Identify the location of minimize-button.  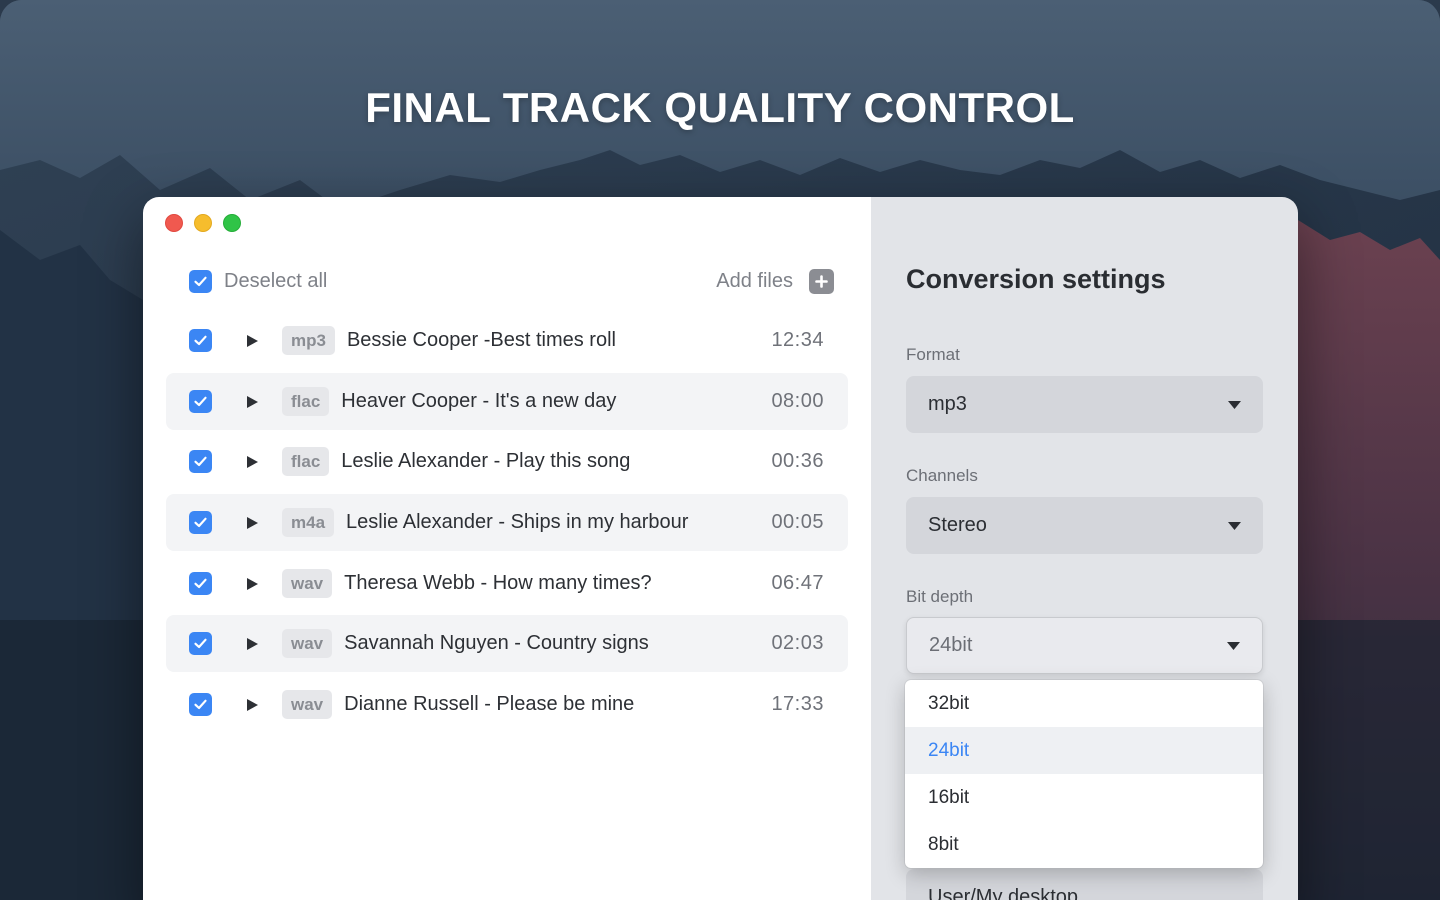
(203, 223).